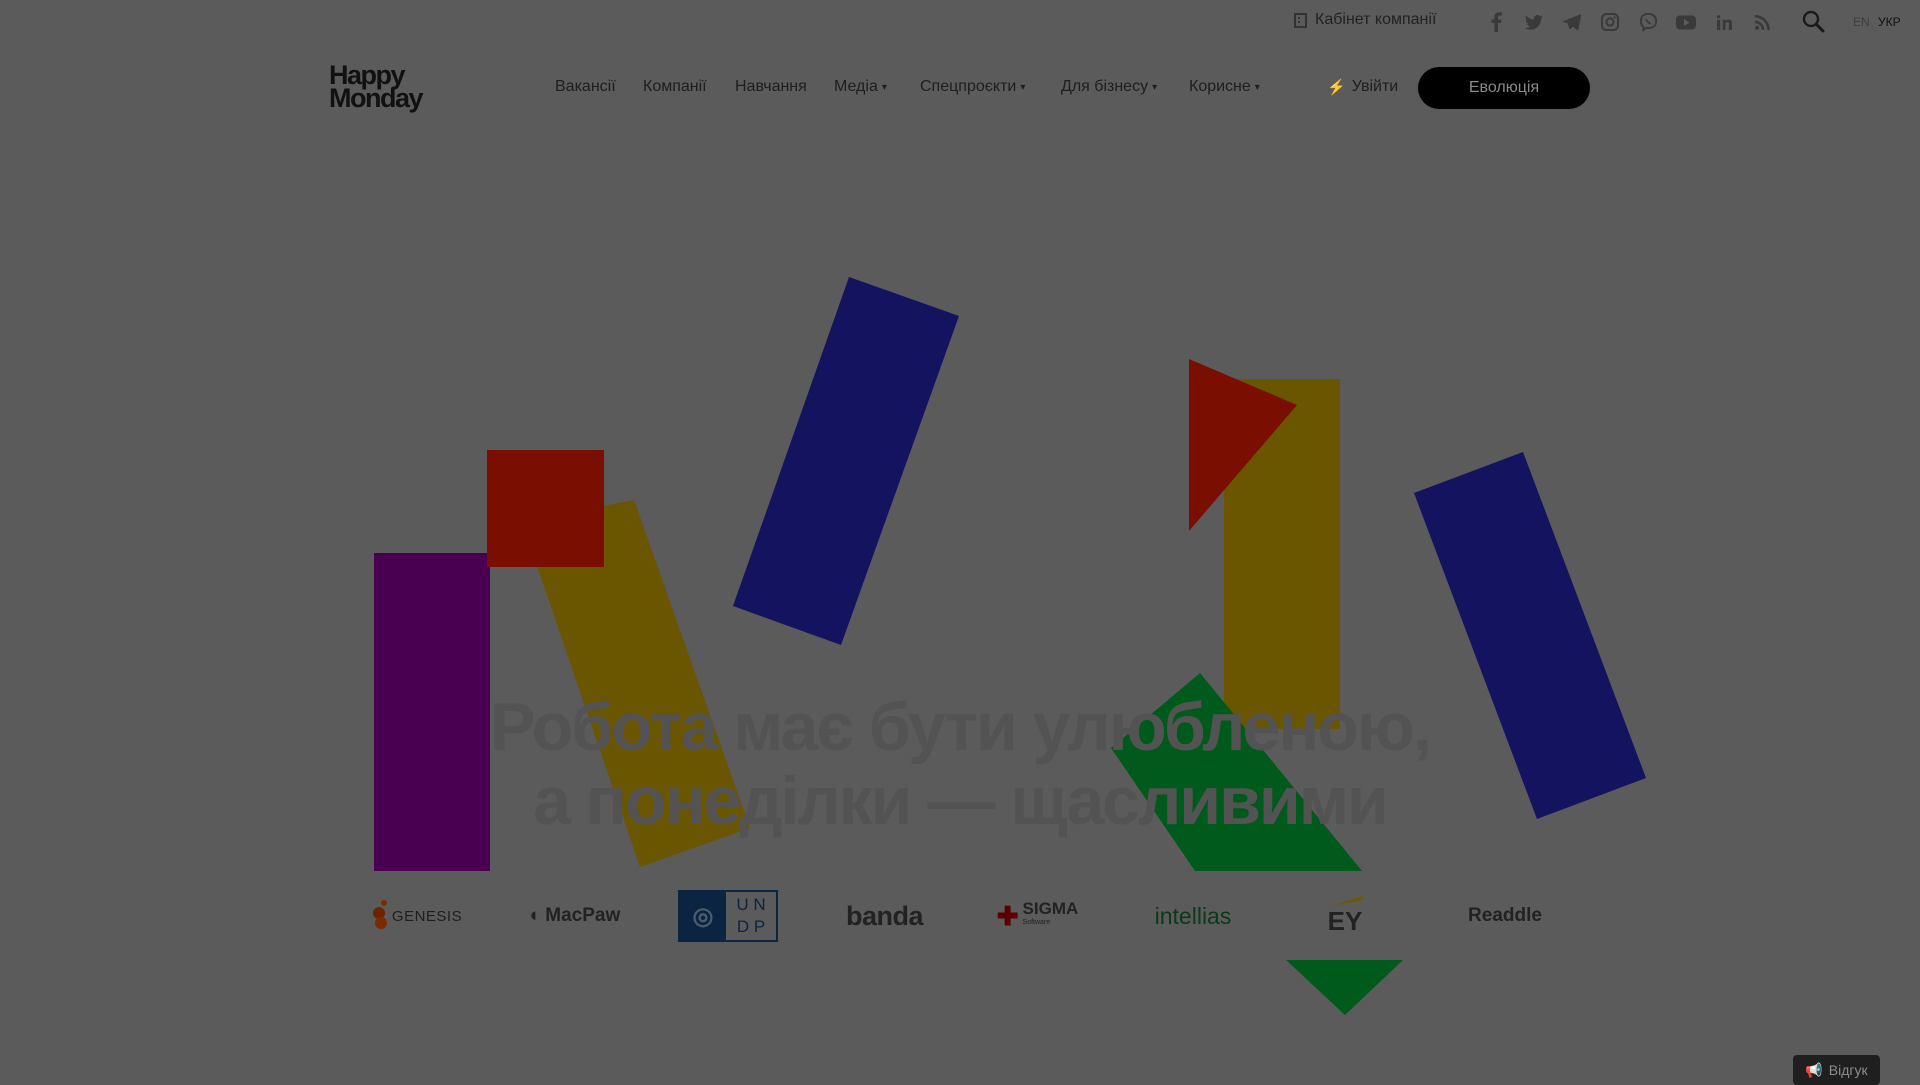 This screenshot has width=1920, height=1085. Describe the element at coordinates (751, 904) in the screenshot. I see `undp-top-label: U N` at that location.